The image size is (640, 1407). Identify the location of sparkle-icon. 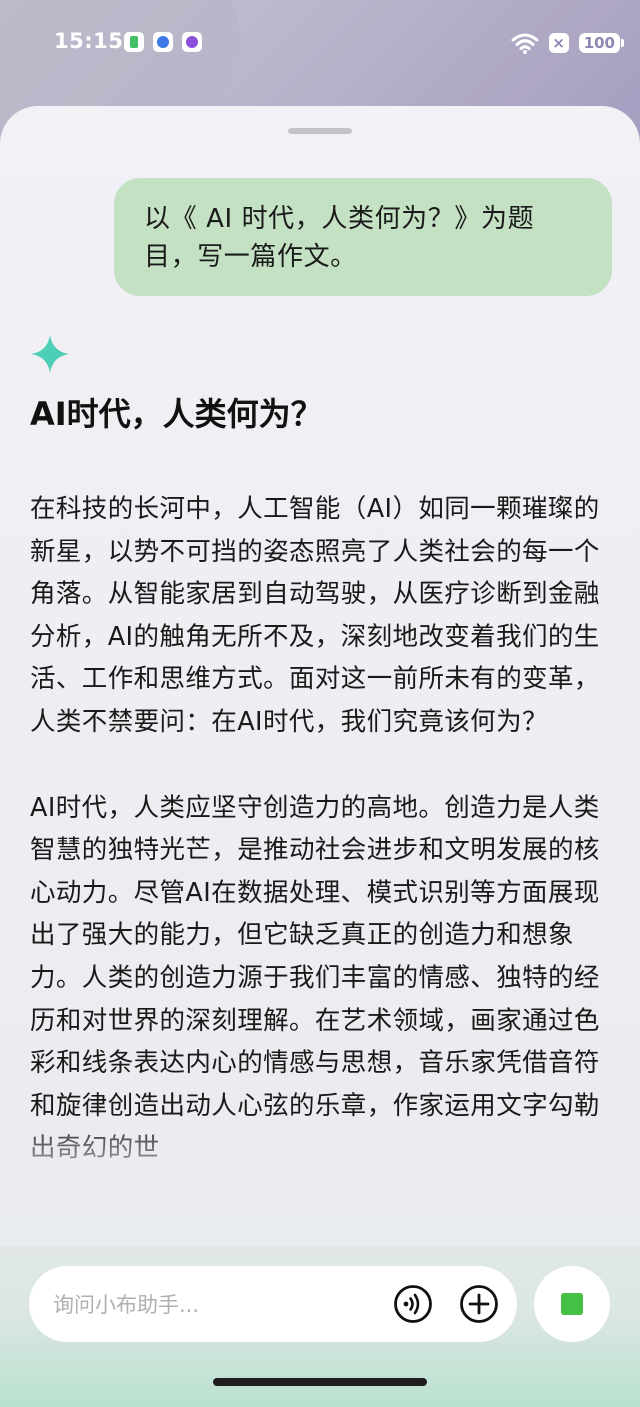
(50, 354).